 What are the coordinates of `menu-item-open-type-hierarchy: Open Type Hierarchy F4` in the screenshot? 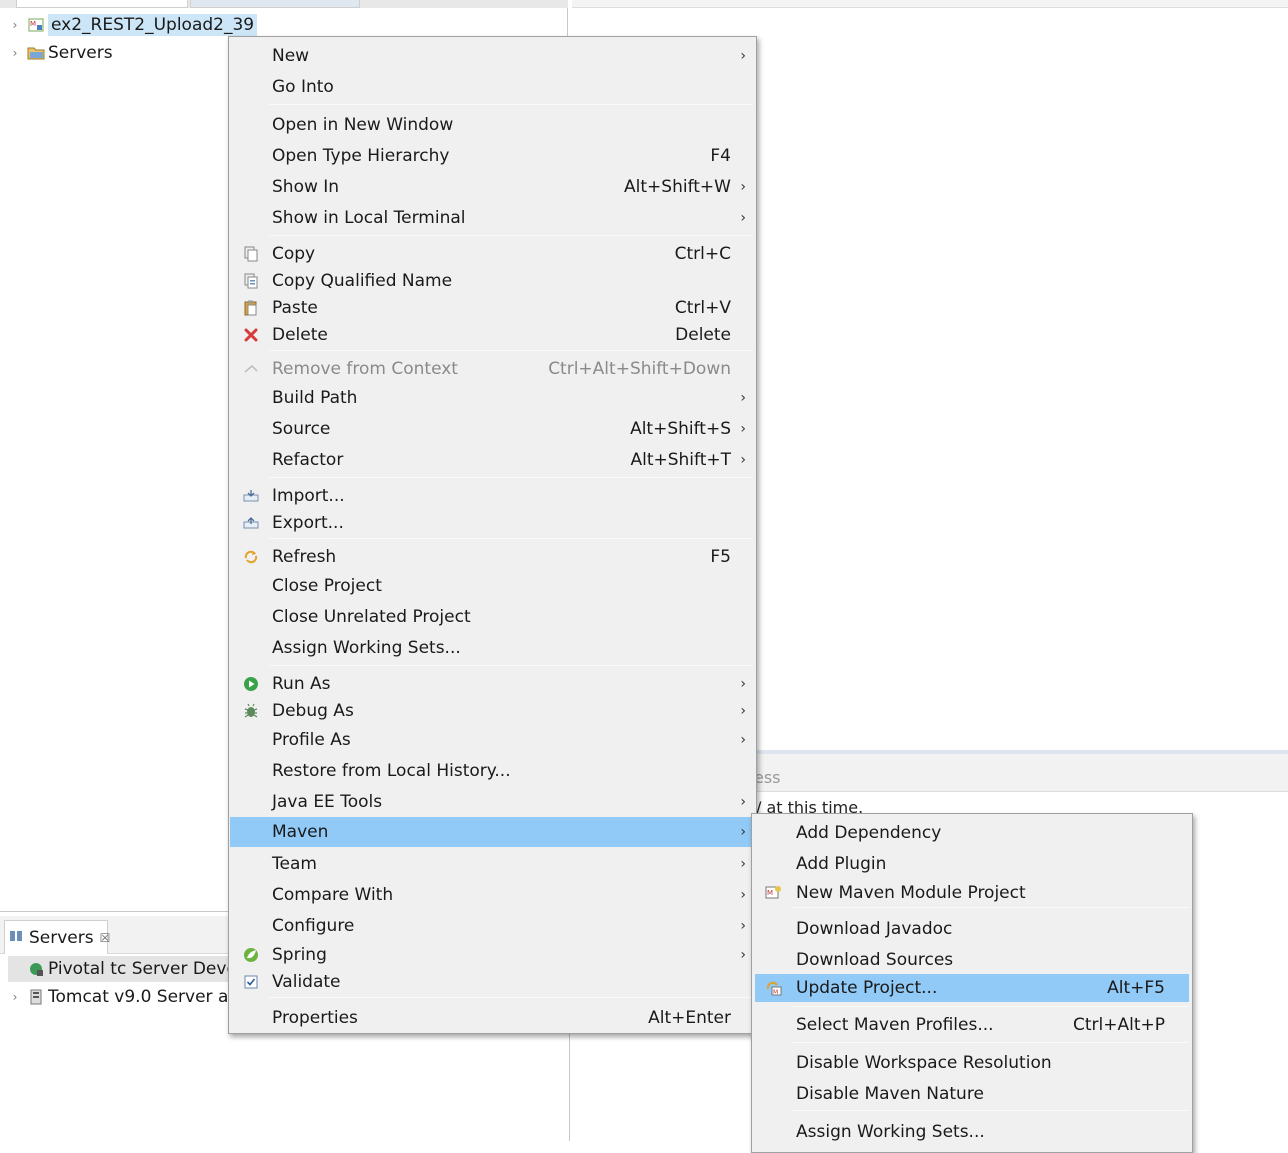 It's located at (492, 156).